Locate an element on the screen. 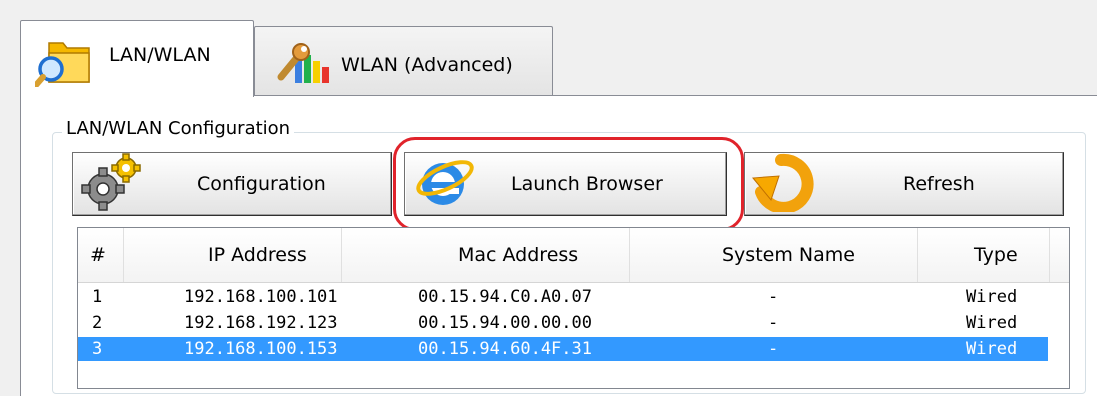 The height and width of the screenshot is (396, 1097). column-header-type: Type is located at coordinates (984, 255).